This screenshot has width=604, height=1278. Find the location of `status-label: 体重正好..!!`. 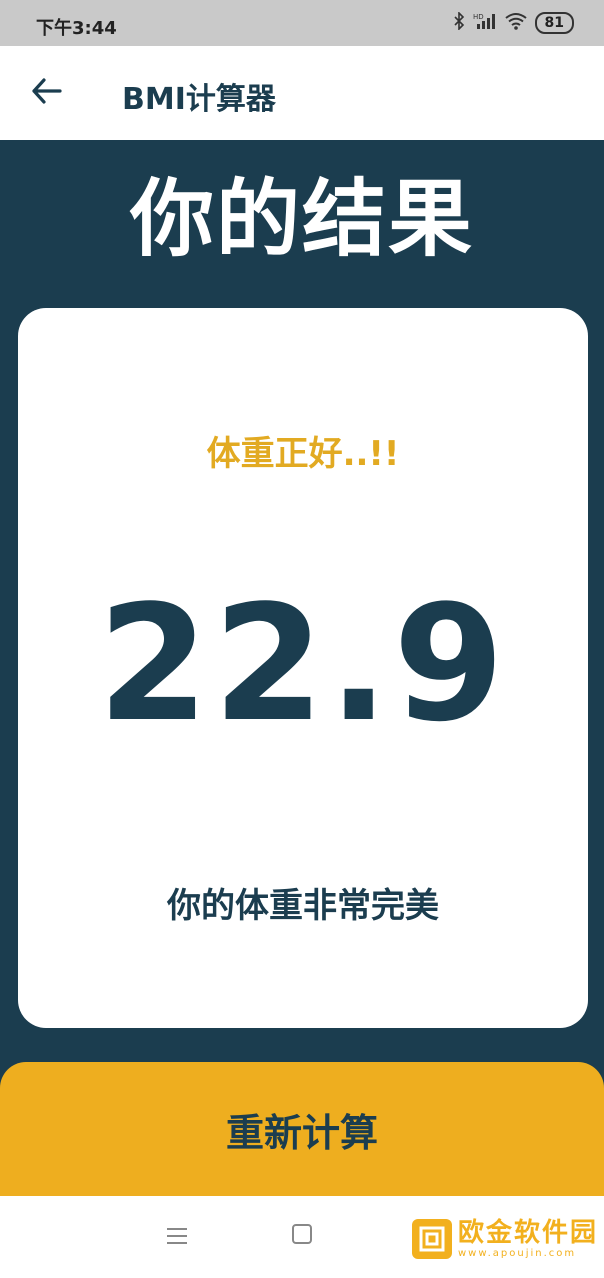

status-label: 体重正好..!! is located at coordinates (303, 454).